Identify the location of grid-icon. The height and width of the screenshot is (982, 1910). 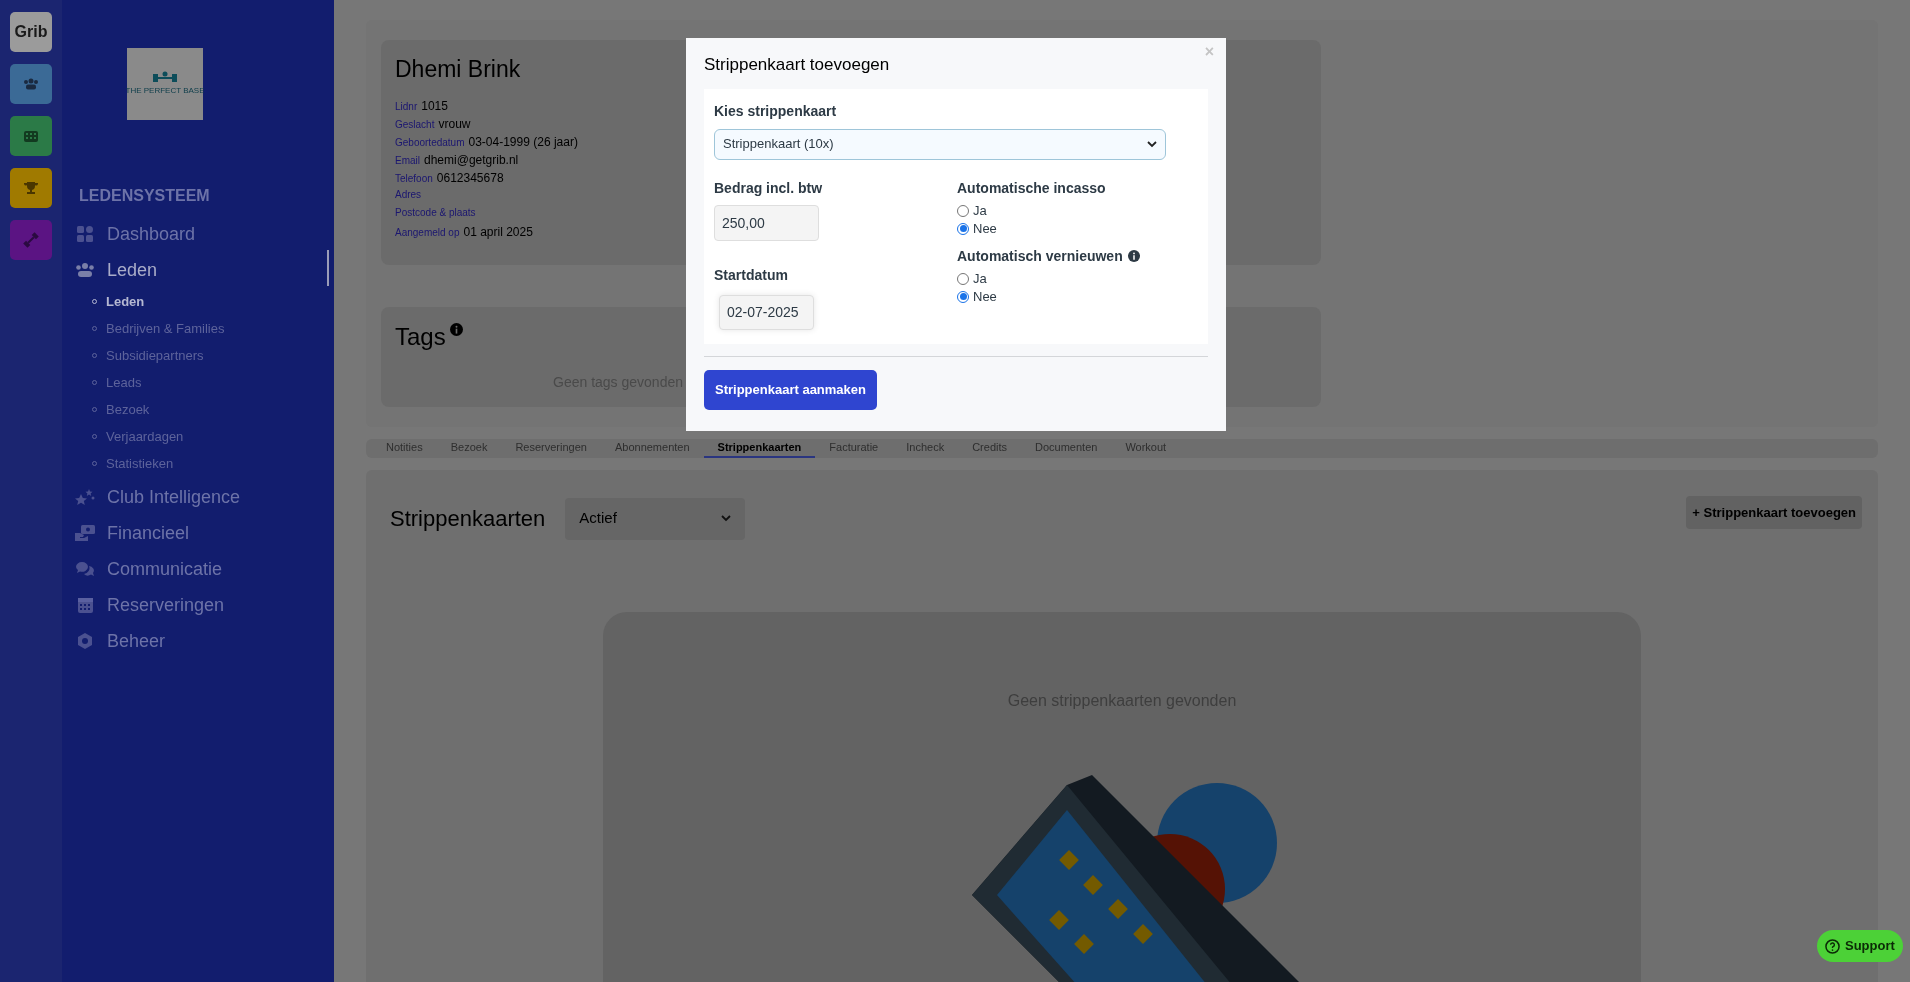
(85, 234).